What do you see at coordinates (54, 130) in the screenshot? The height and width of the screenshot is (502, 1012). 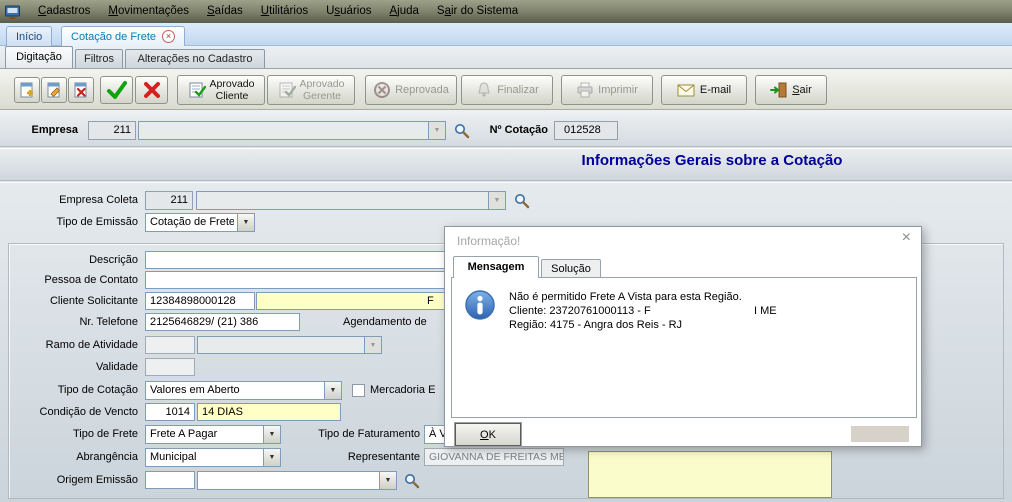 I see `empresa-label: Empresa` at bounding box center [54, 130].